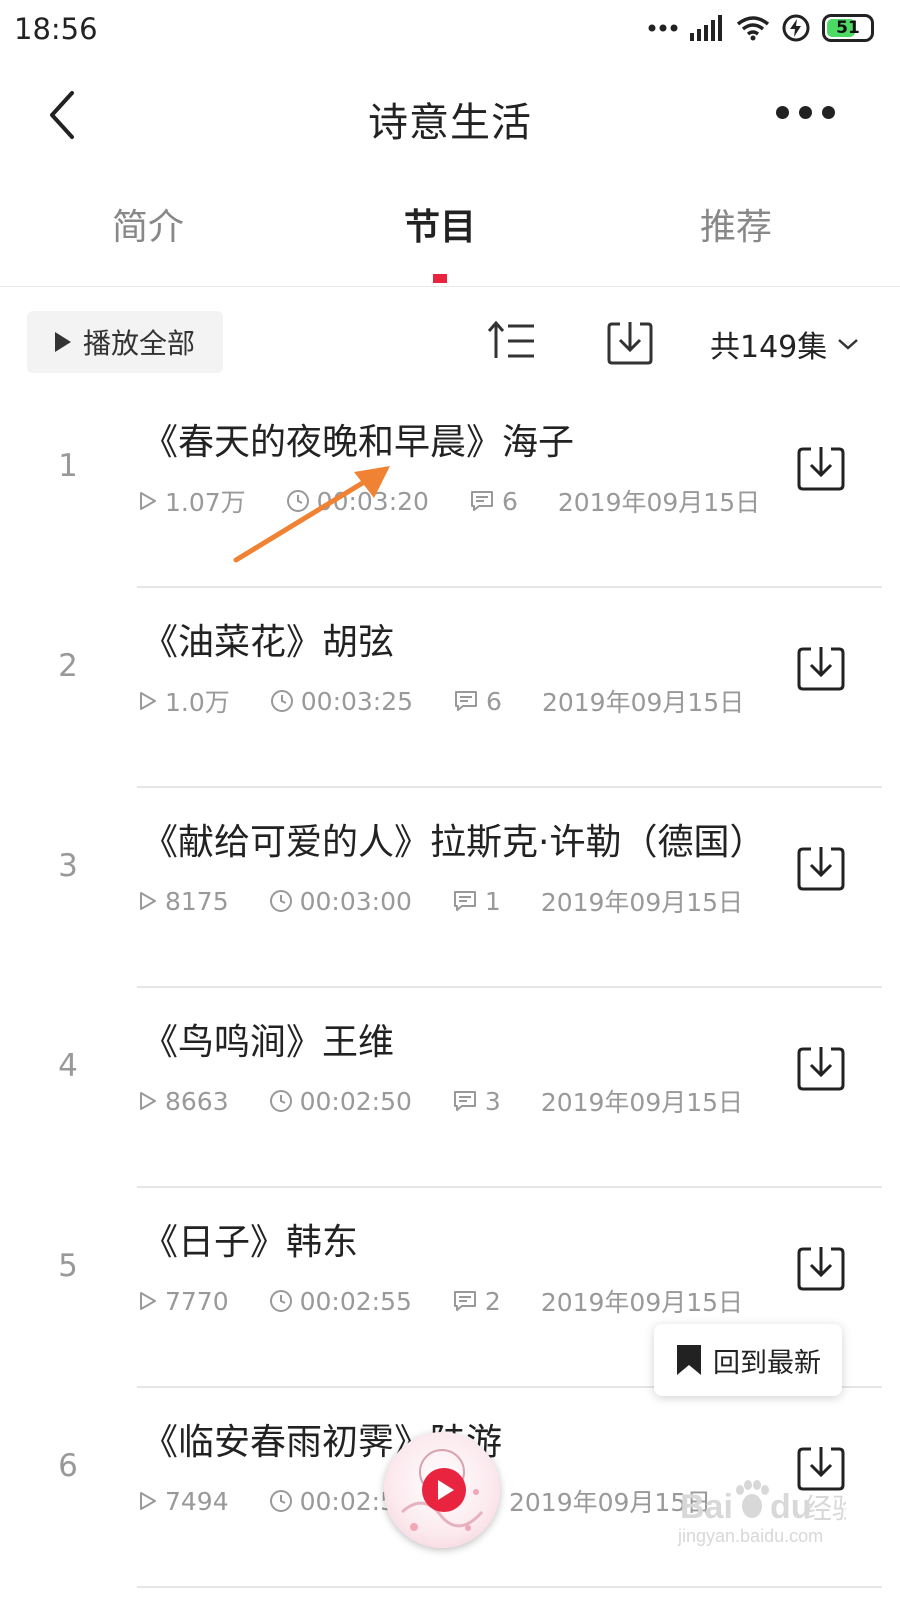 This screenshot has width=900, height=1600. Describe the element at coordinates (689, 1360) in the screenshot. I see `bookmark-icon` at that location.